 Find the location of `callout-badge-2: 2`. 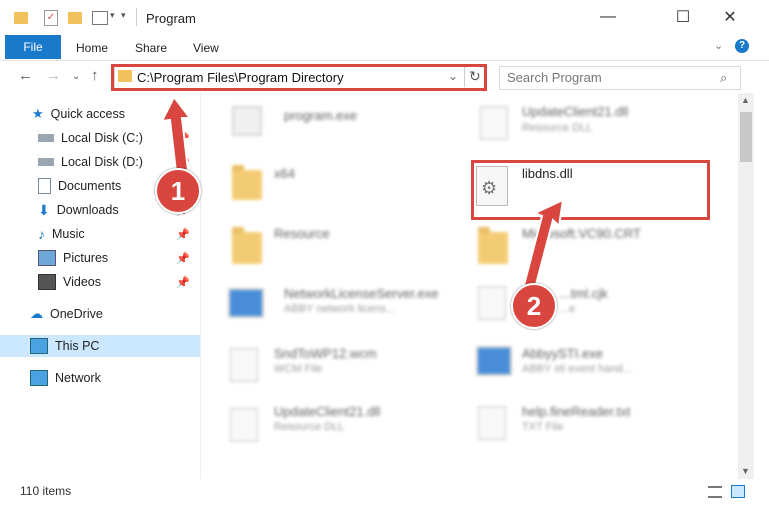

callout-badge-2: 2 is located at coordinates (534, 306).